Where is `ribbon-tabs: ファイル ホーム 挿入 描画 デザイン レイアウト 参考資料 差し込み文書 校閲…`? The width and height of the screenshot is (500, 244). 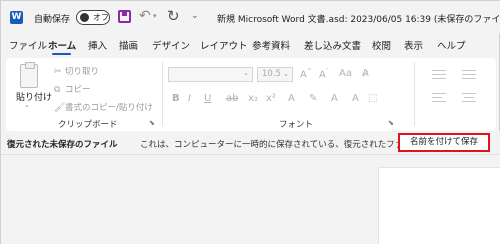 ribbon-tabs: ファイル ホーム 挿入 描画 デザイン レイアウト 参考資料 差し込み文書 校閲… is located at coordinates (250, 47).